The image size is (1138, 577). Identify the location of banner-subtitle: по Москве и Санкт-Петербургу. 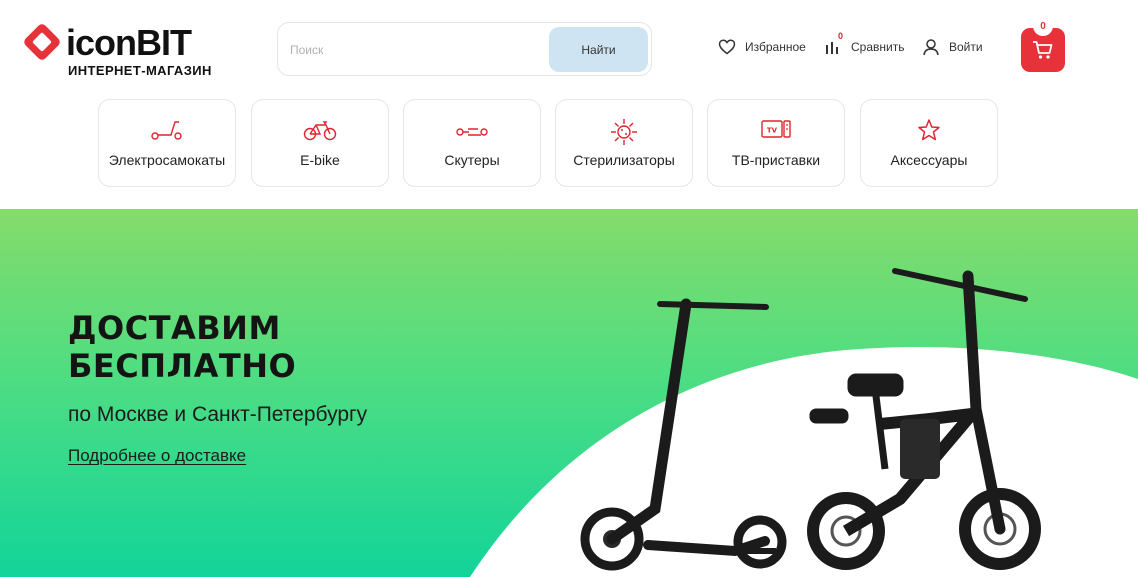
(218, 414).